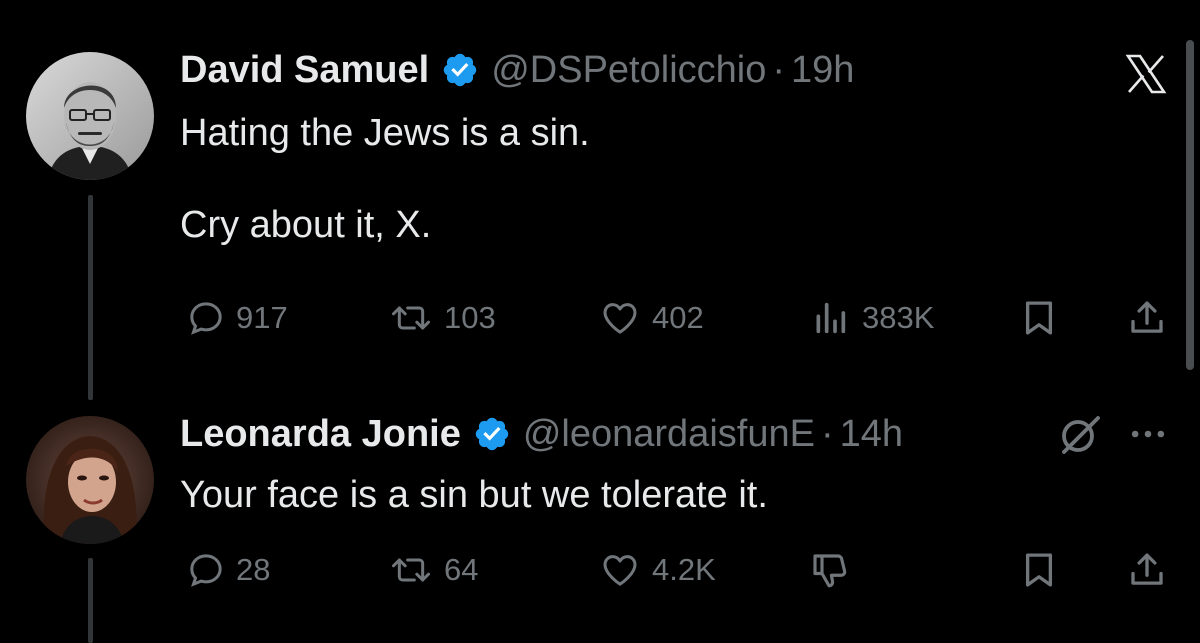 The height and width of the screenshot is (643, 1200). What do you see at coordinates (1148, 434) in the screenshot?
I see `more-icon` at bounding box center [1148, 434].